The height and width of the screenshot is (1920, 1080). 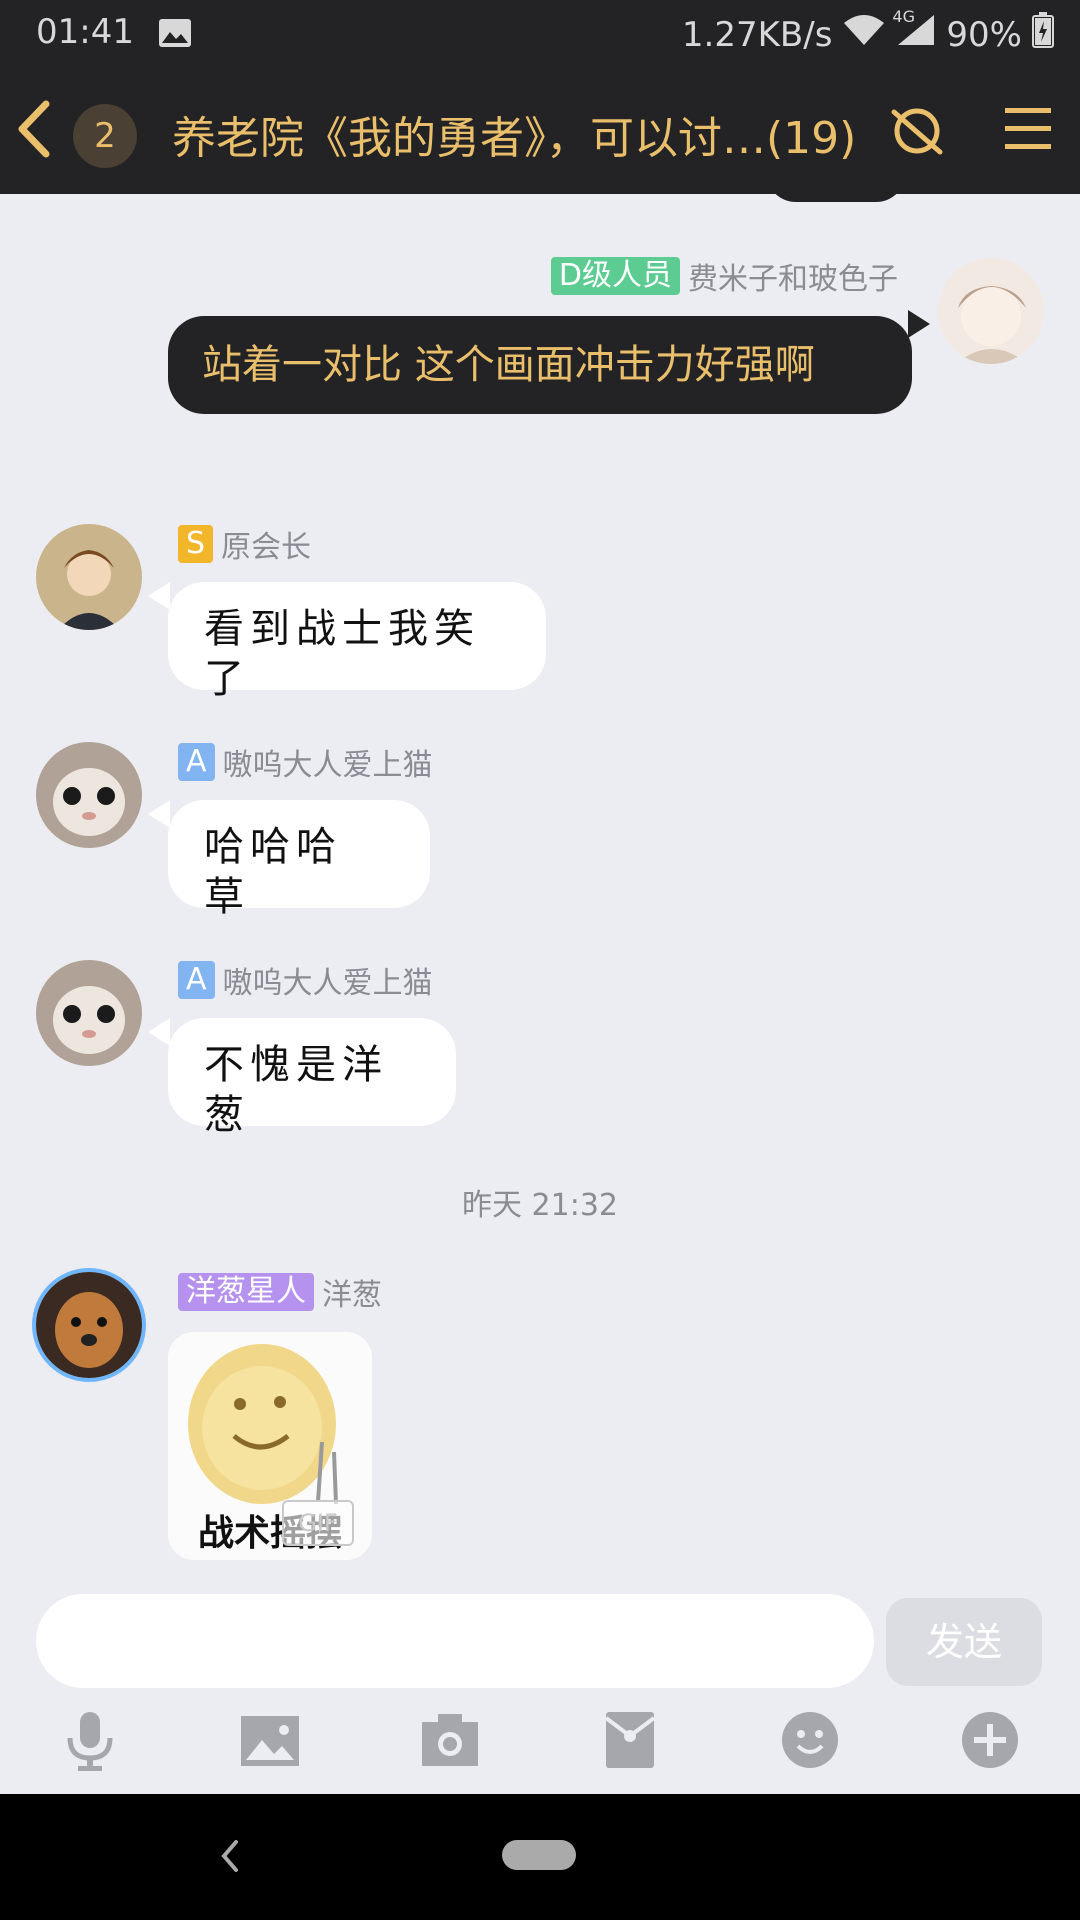 What do you see at coordinates (836, 198) in the screenshot?
I see `previous-message-bubble` at bounding box center [836, 198].